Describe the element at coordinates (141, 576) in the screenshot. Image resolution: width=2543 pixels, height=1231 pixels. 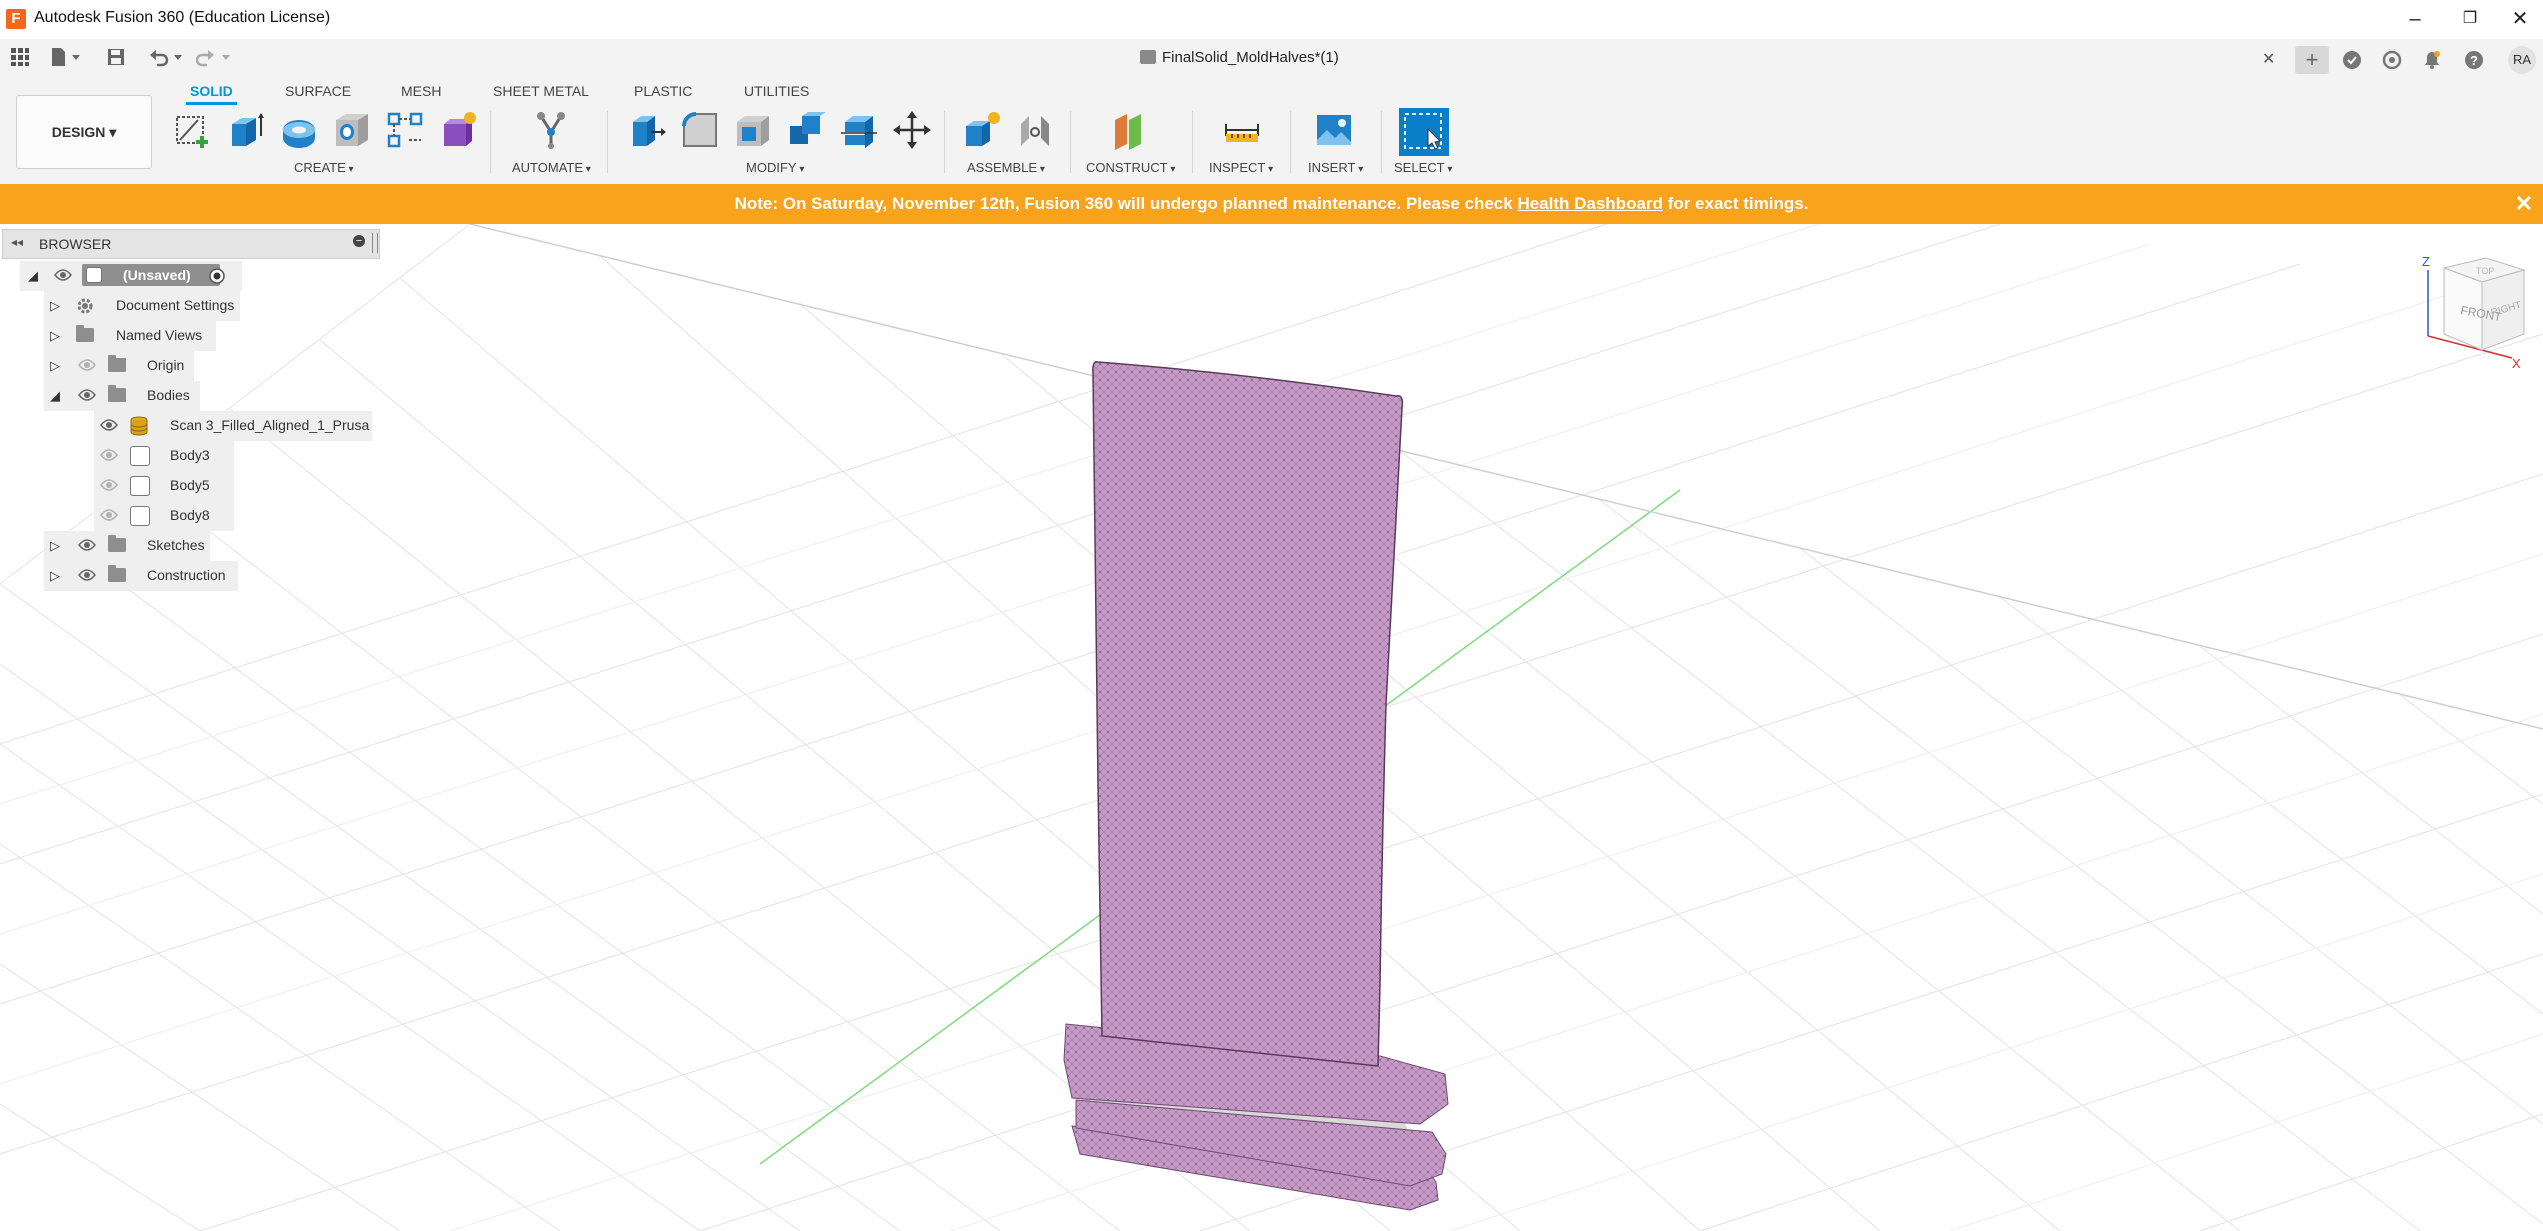
I see `tree-item-construction: ▷ Construction` at that location.